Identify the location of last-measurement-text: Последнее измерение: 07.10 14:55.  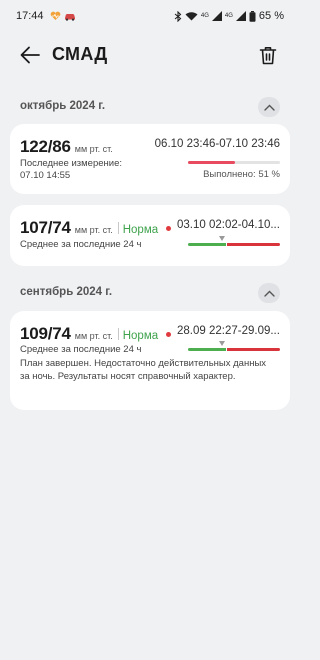
(71, 169).